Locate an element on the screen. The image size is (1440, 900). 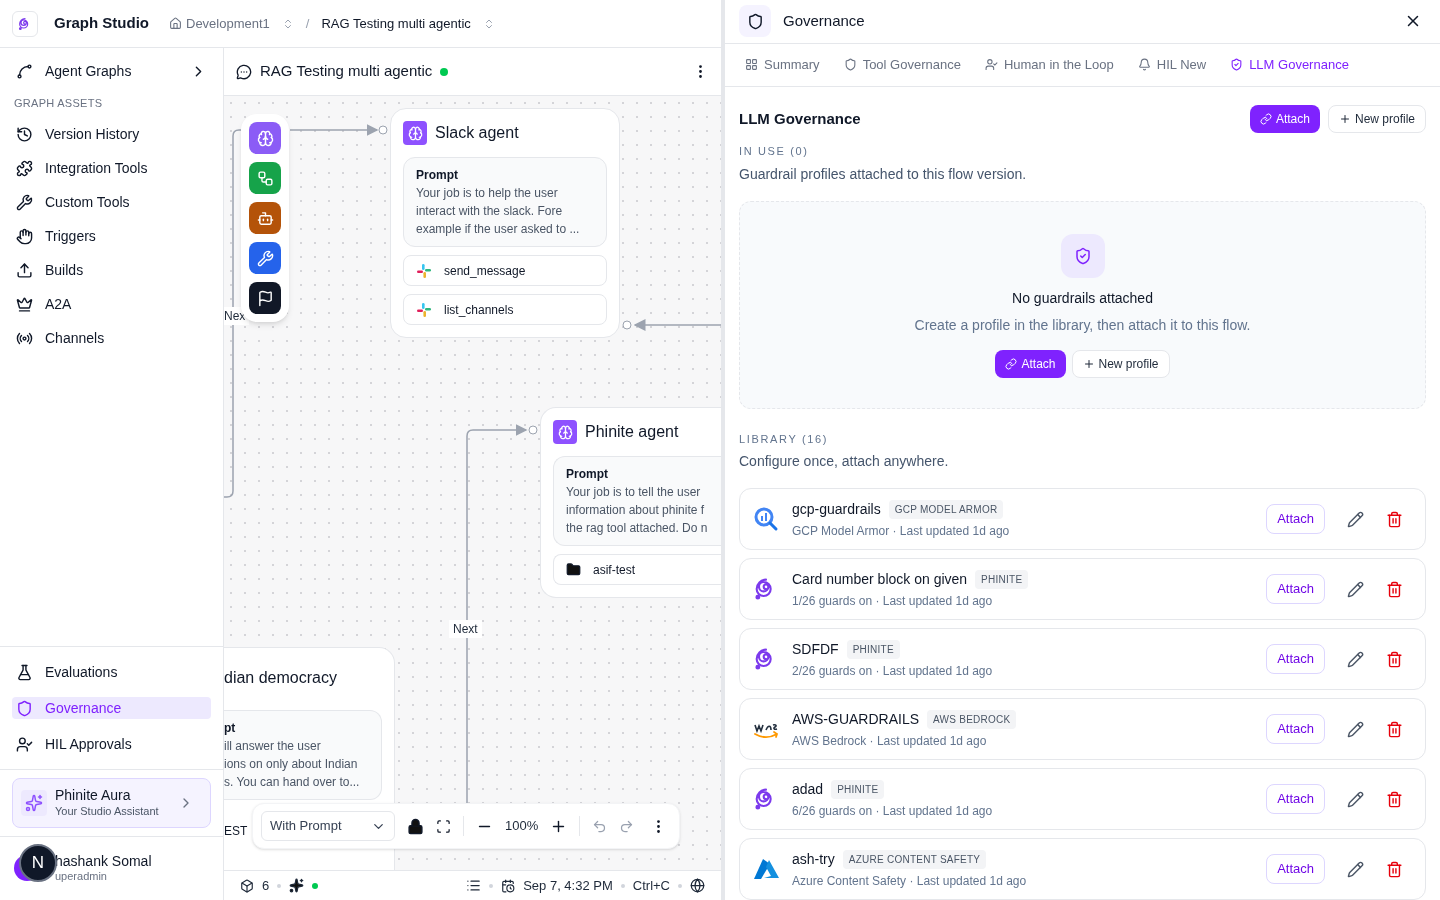
tab: Summary is located at coordinates (782, 65).